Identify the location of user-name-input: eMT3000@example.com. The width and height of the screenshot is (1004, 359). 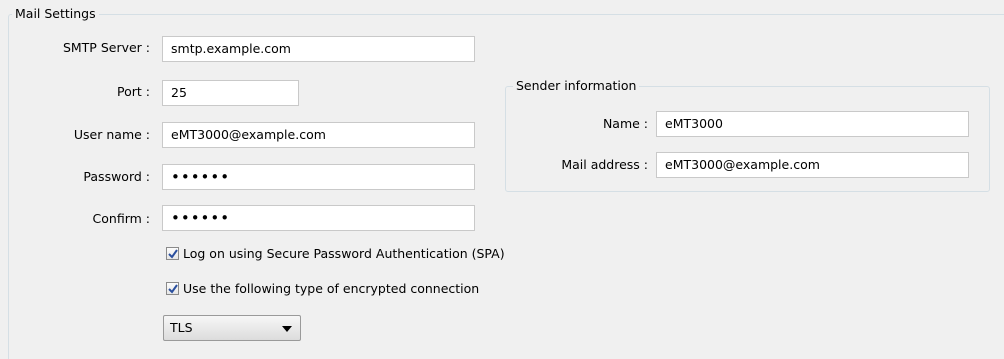
(318, 135).